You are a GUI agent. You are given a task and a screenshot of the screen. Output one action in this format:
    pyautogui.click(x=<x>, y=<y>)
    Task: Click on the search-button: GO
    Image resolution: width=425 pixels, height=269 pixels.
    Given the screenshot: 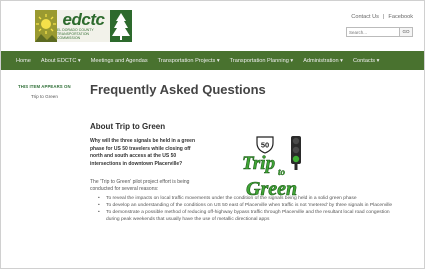 What is the action you would take?
    pyautogui.click(x=406, y=32)
    